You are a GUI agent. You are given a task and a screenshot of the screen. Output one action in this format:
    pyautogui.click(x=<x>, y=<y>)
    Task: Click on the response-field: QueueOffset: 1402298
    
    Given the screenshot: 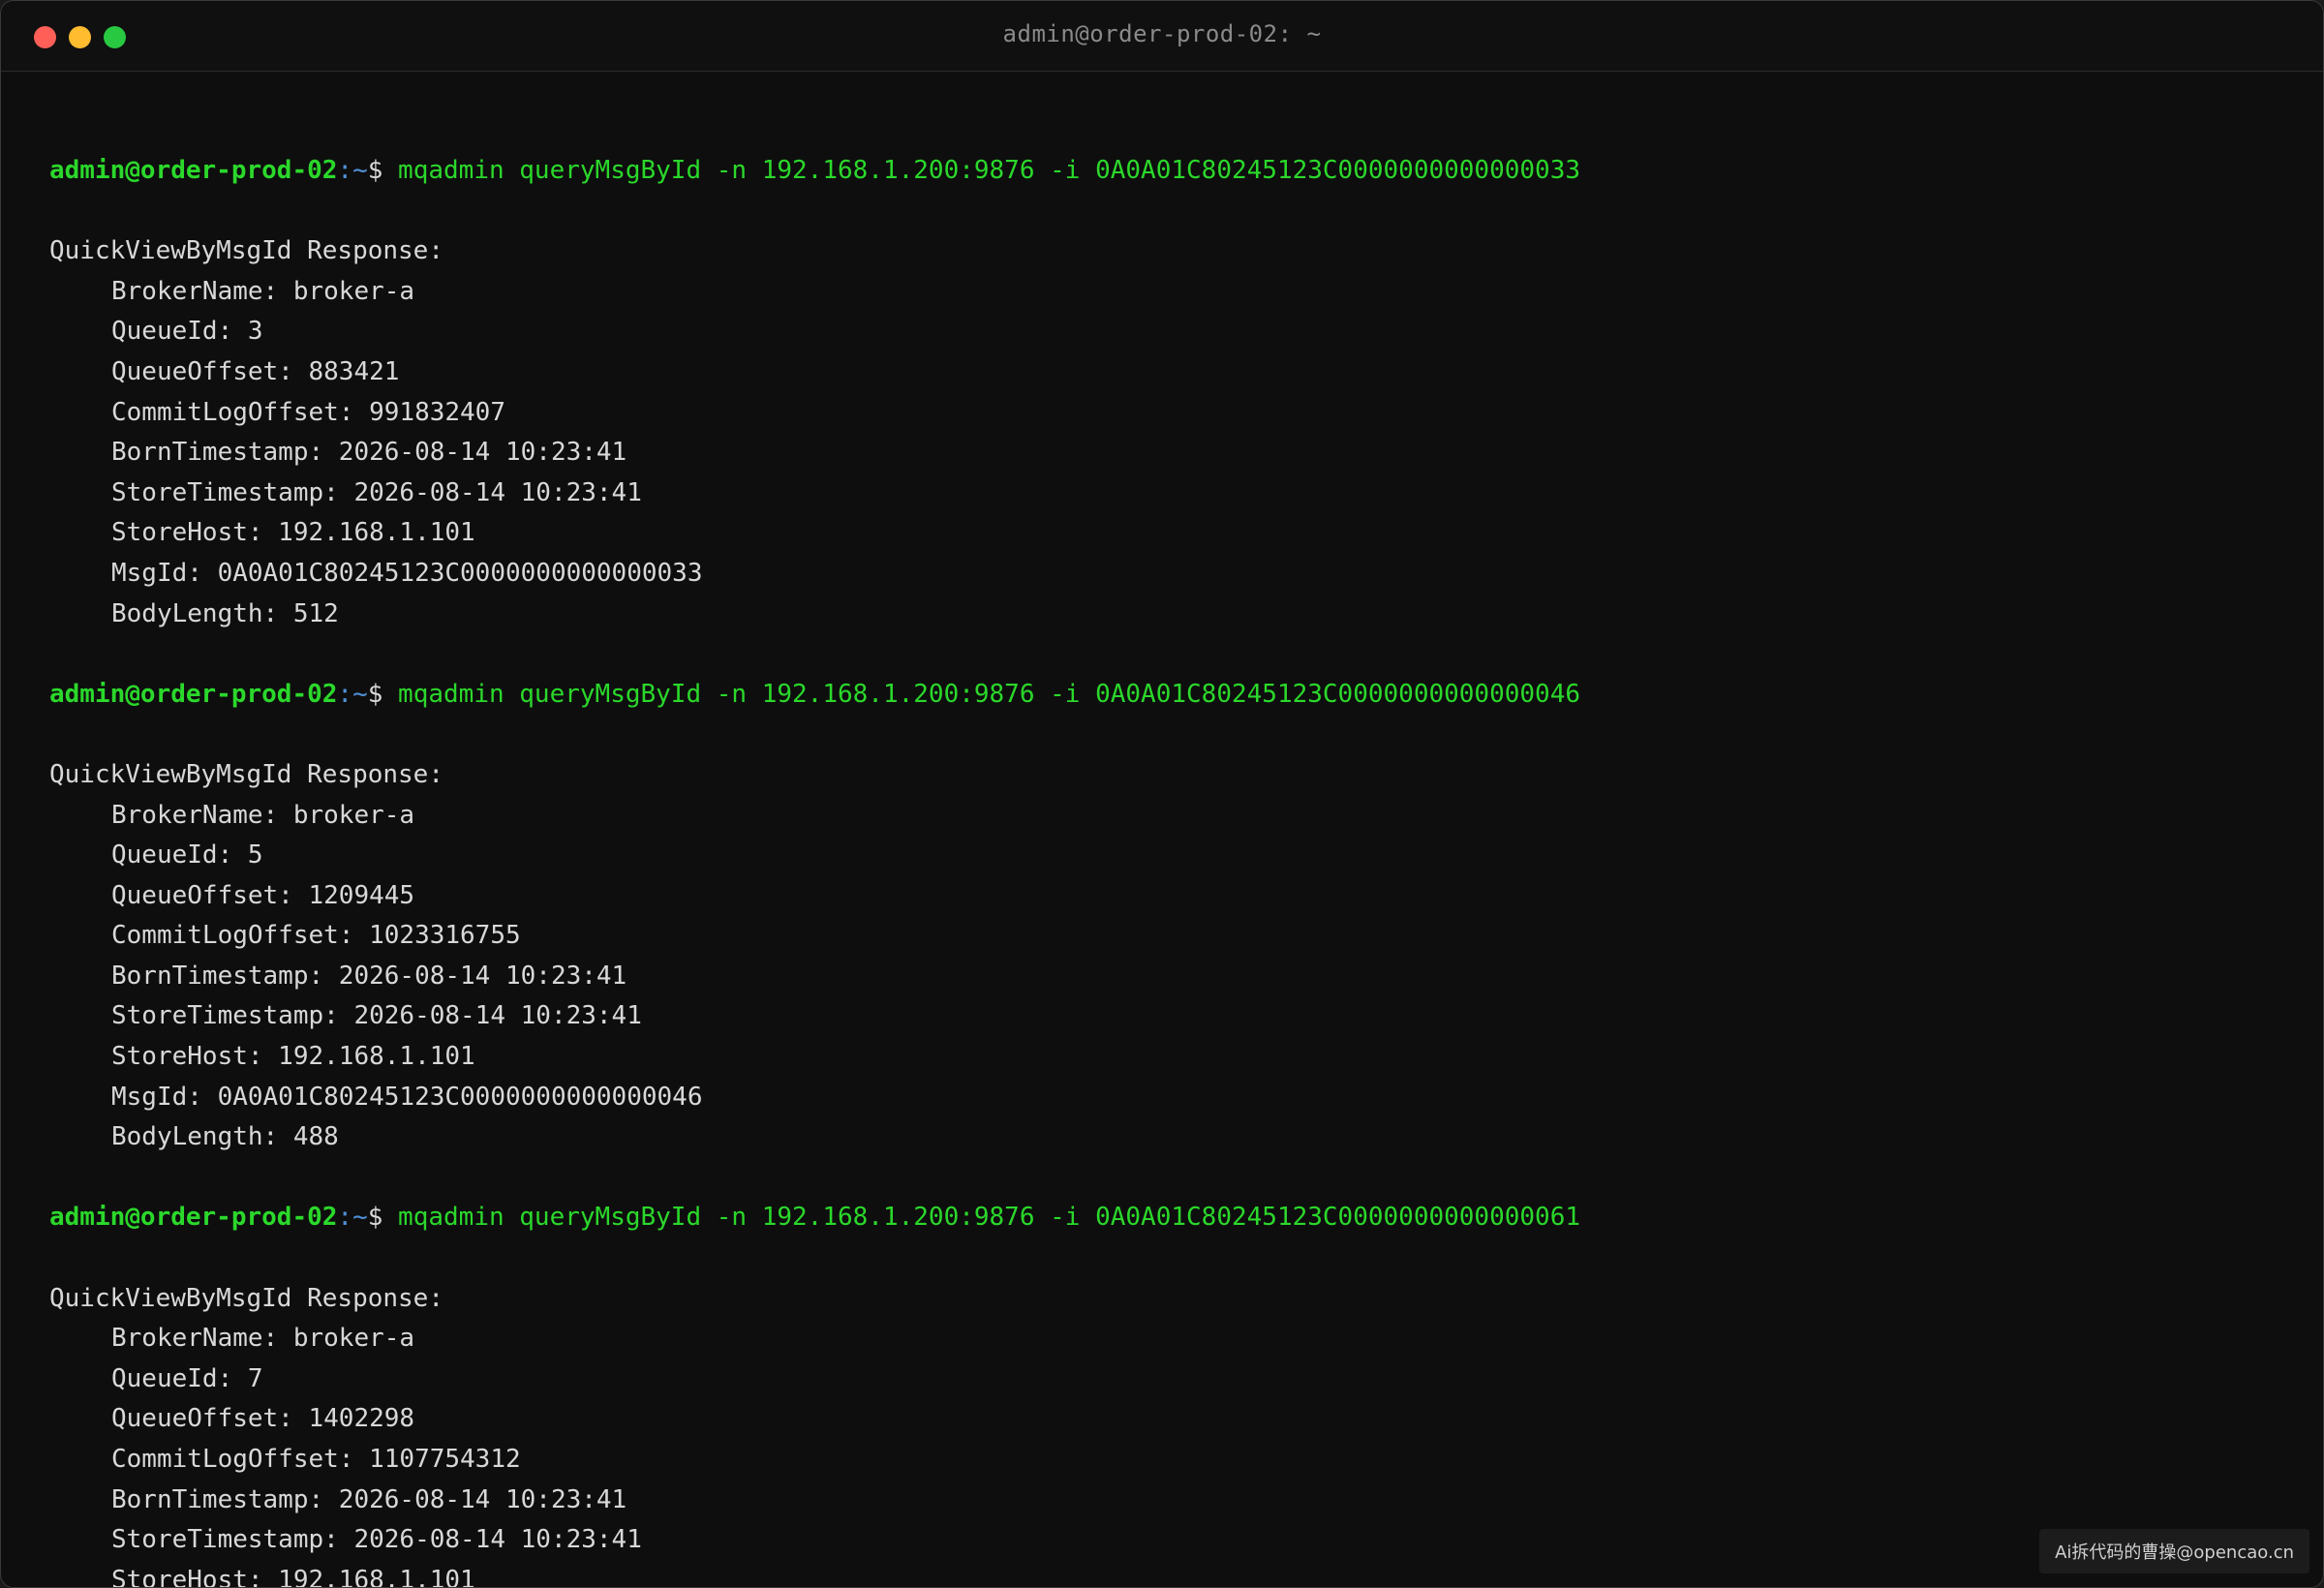 What is the action you would take?
    pyautogui.click(x=263, y=1419)
    